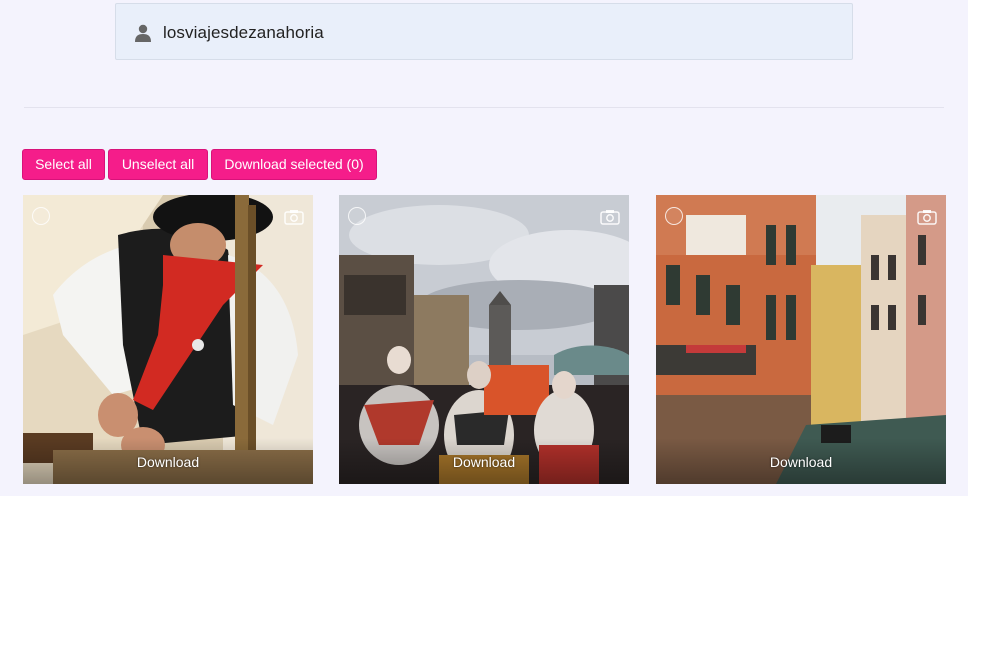 Image resolution: width=1000 pixels, height=665 pixels. What do you see at coordinates (63, 164) in the screenshot?
I see `select-all-button: Select all` at bounding box center [63, 164].